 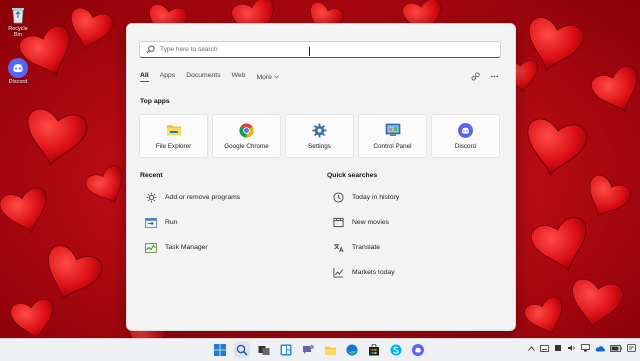 I want to click on recent-list: Add or remove programs Run Task Manager, so click(x=192, y=222).